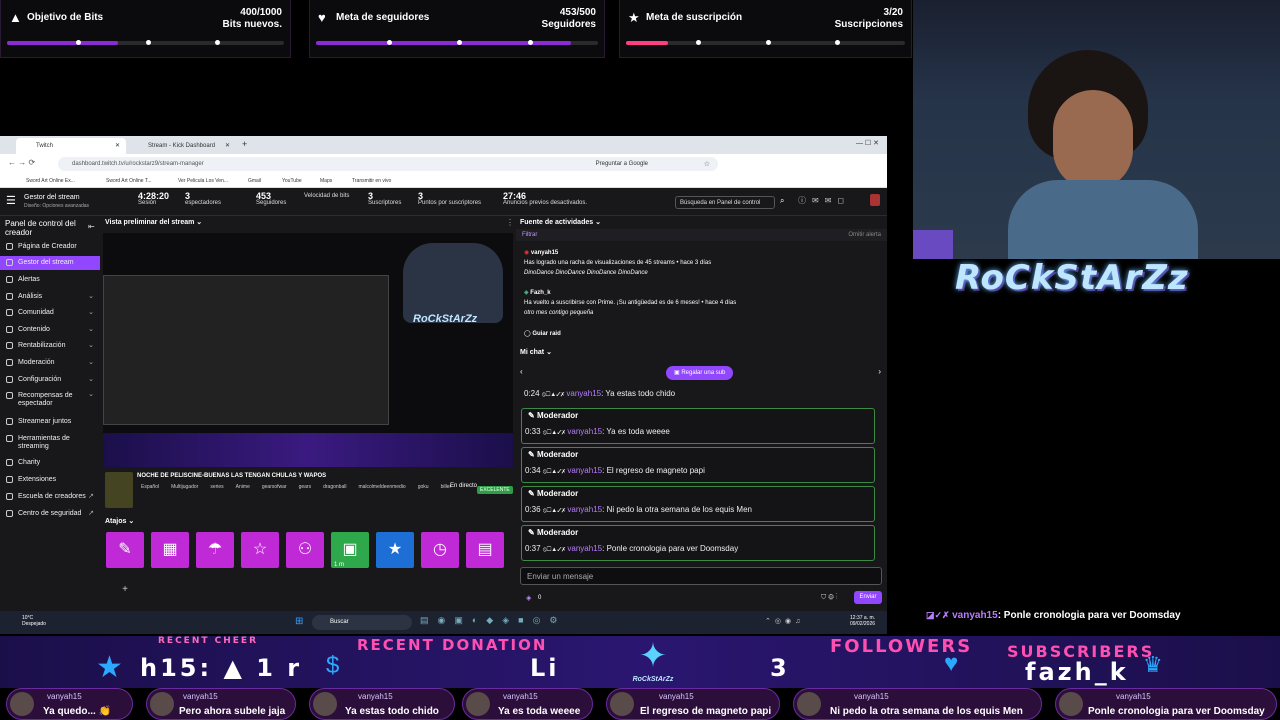 The image size is (1280, 720). What do you see at coordinates (50, 442) in the screenshot?
I see `sidebar-item-tools: Herramientas de streaming` at bounding box center [50, 442].